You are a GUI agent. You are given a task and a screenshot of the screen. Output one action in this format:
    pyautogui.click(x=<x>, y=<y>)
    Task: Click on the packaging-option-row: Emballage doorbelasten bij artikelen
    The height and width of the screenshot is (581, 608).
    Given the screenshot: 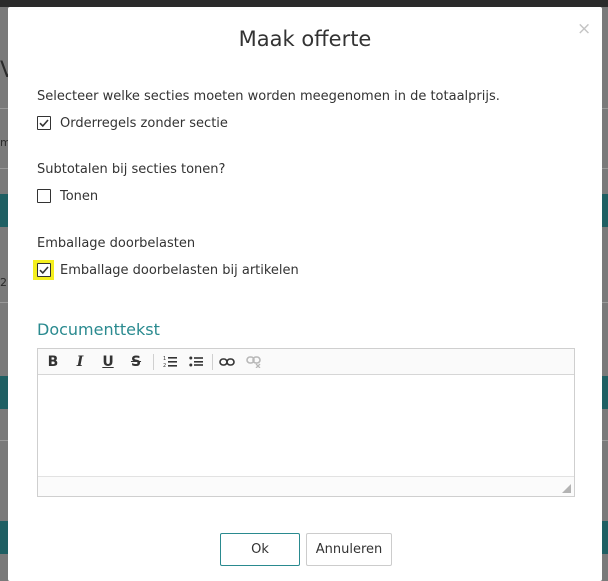 What is the action you would take?
    pyautogui.click(x=166, y=270)
    